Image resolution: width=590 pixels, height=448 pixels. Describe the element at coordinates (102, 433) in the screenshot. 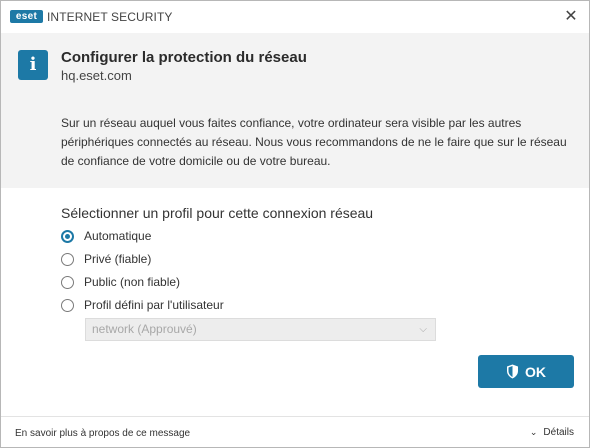

I see `learn-more-link: En savoir plus à propos de ce message` at that location.